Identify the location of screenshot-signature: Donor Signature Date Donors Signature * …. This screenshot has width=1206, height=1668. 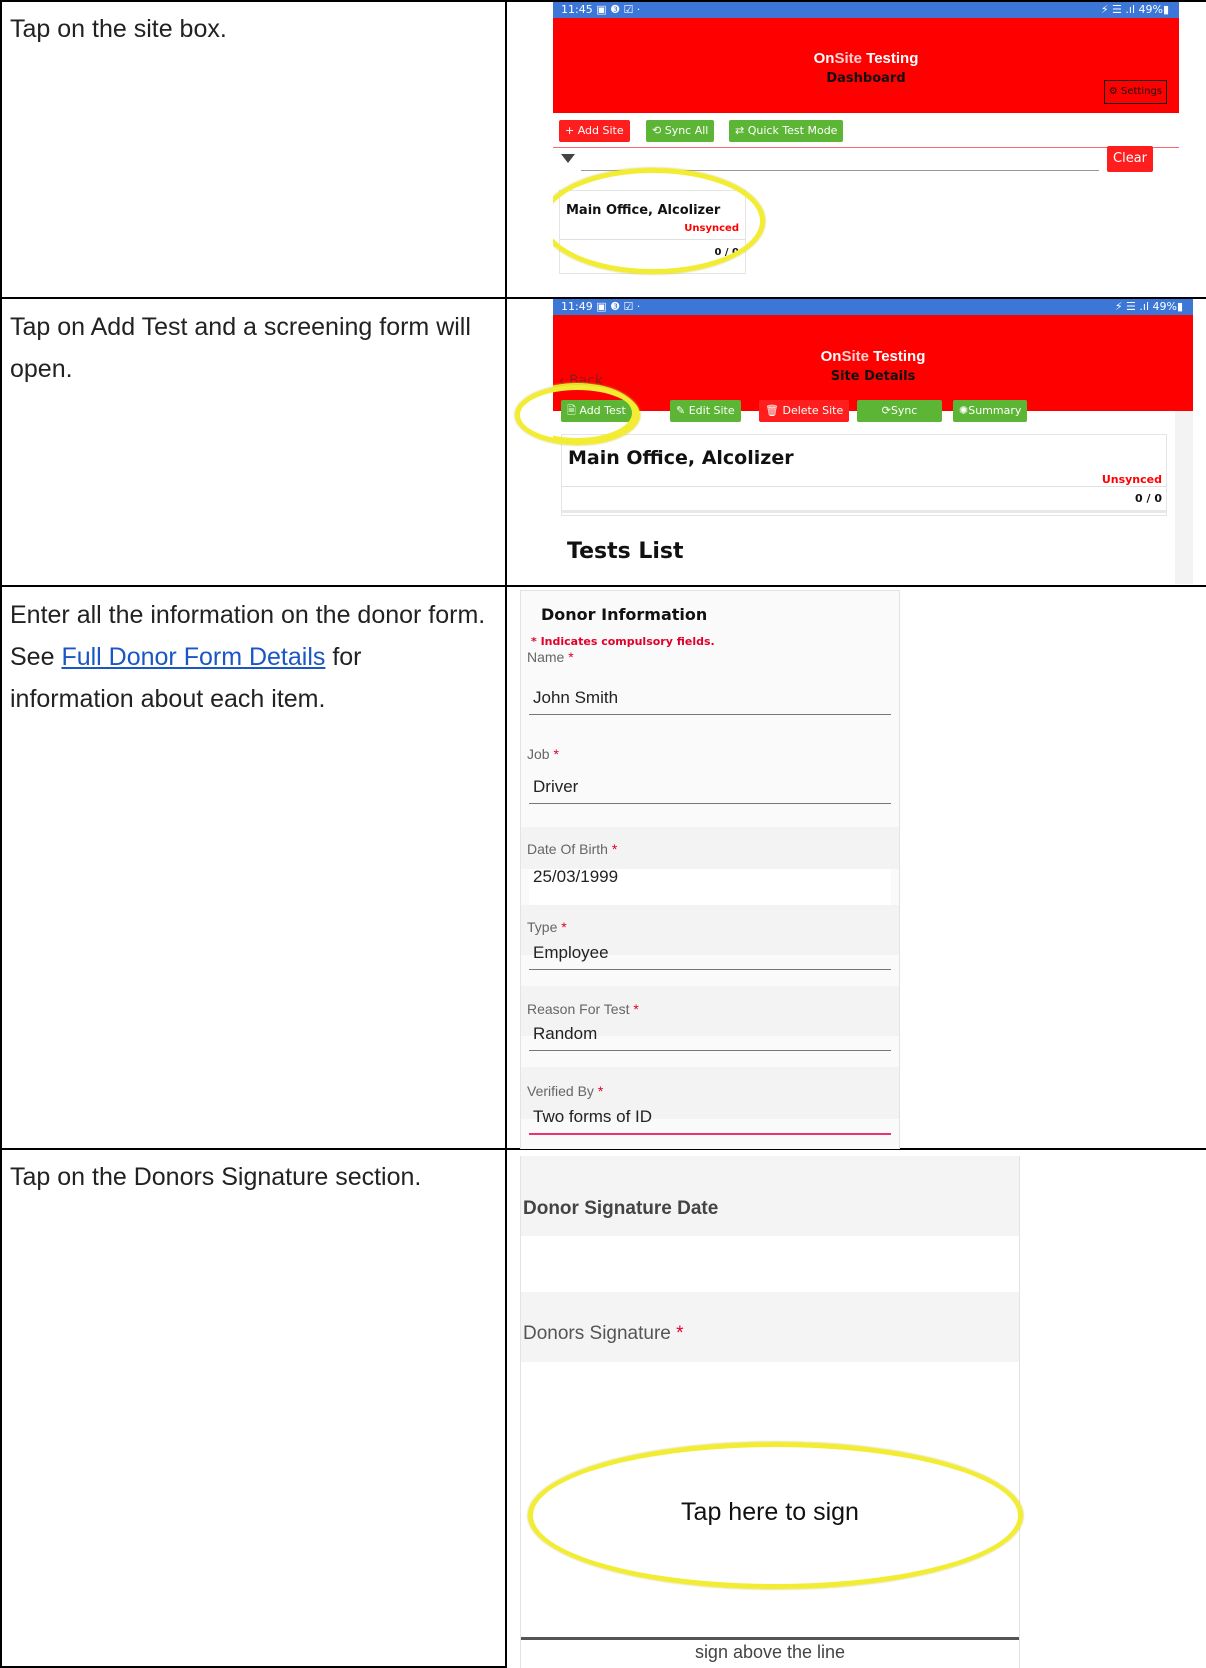
(770, 1412).